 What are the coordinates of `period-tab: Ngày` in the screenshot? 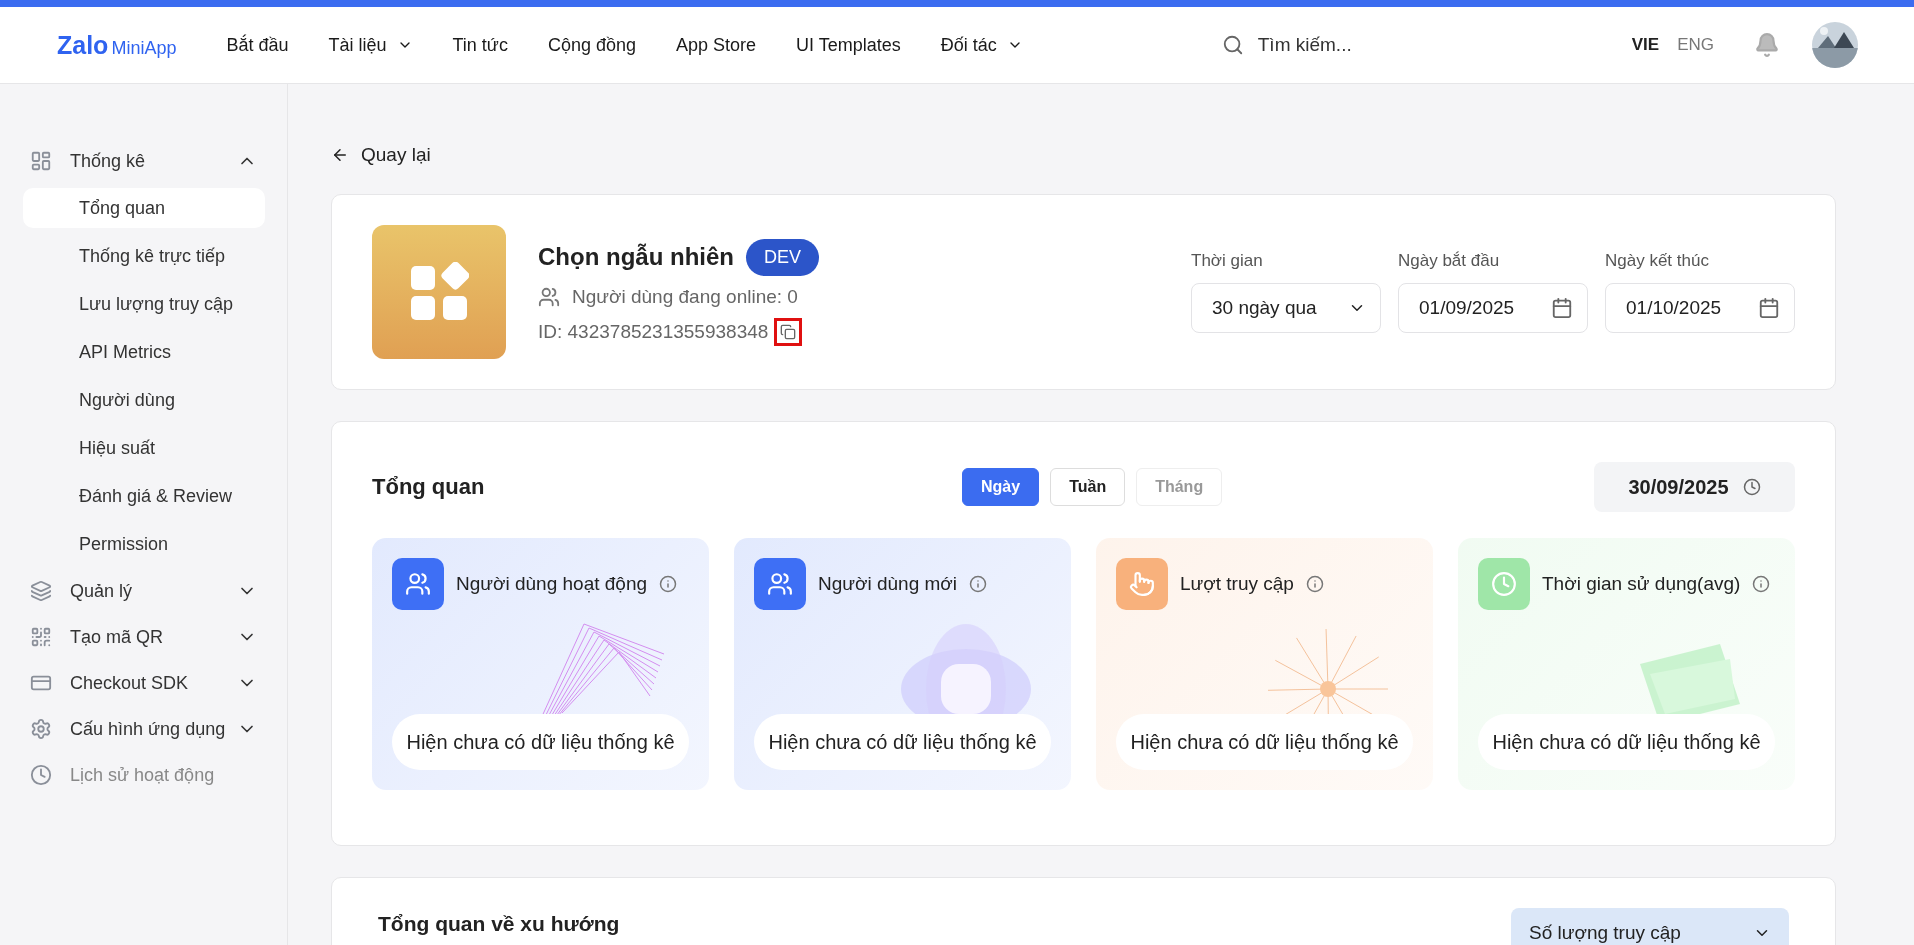 It's located at (1001, 487).